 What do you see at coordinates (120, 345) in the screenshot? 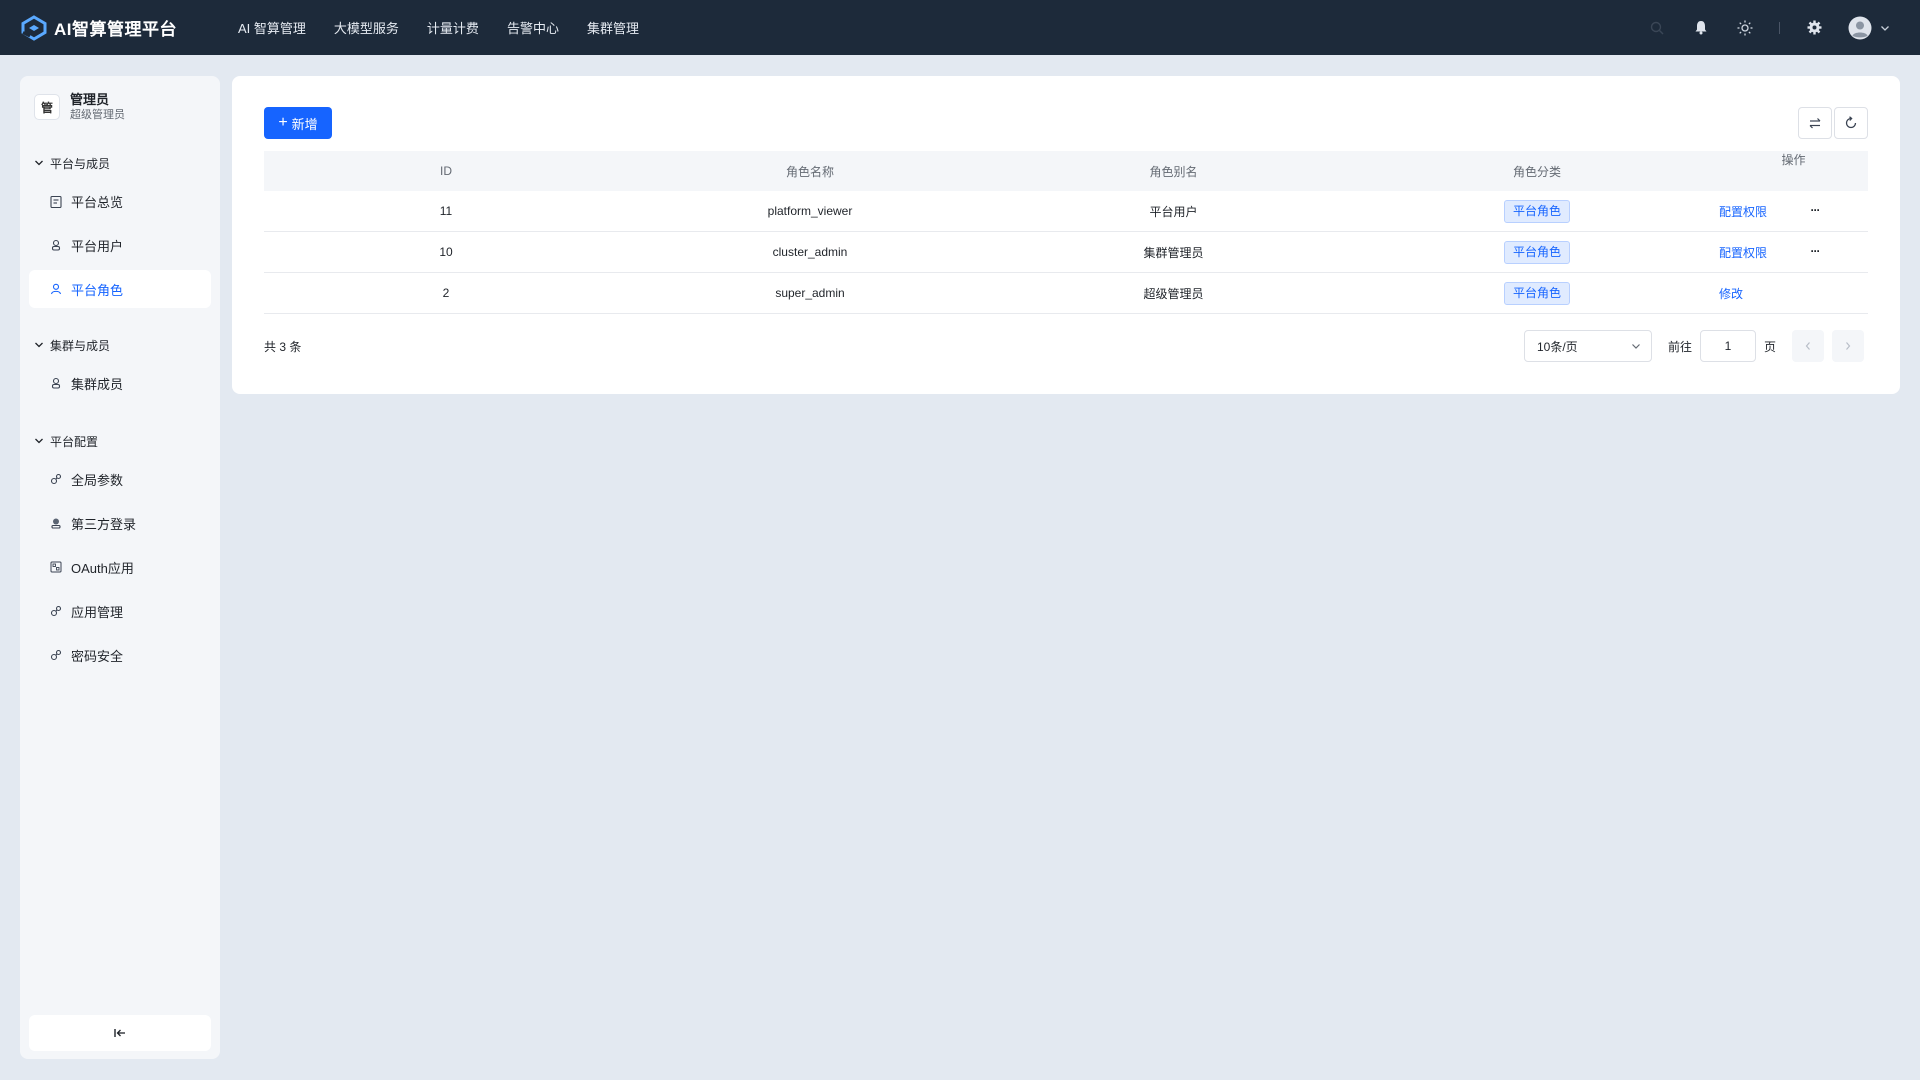
I see `menu-group-cluster-members: 集群与成员` at bounding box center [120, 345].